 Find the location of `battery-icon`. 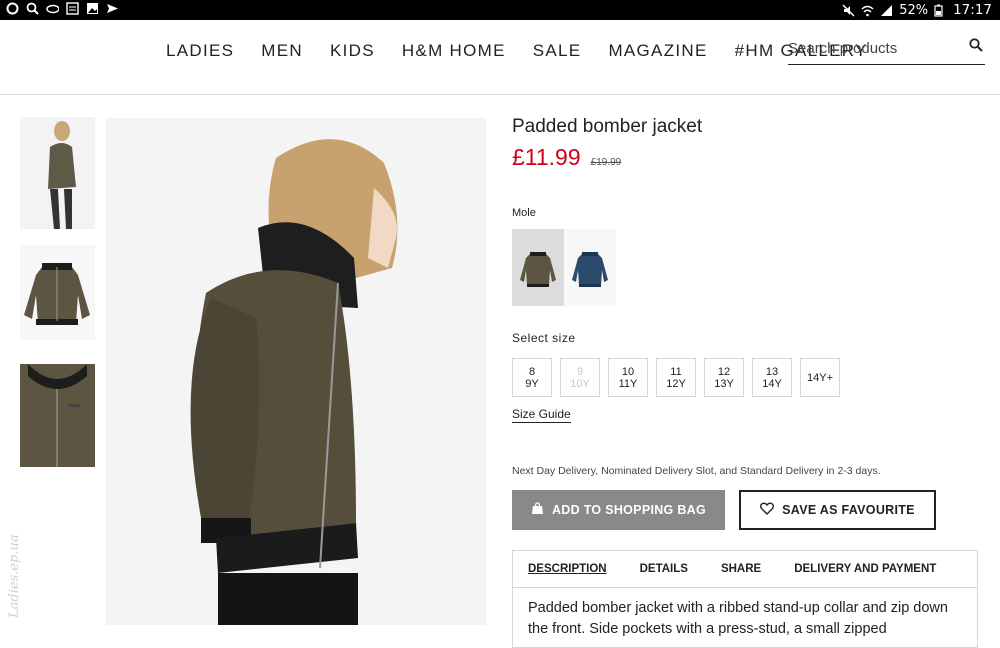

battery-icon is located at coordinates (940, 10).